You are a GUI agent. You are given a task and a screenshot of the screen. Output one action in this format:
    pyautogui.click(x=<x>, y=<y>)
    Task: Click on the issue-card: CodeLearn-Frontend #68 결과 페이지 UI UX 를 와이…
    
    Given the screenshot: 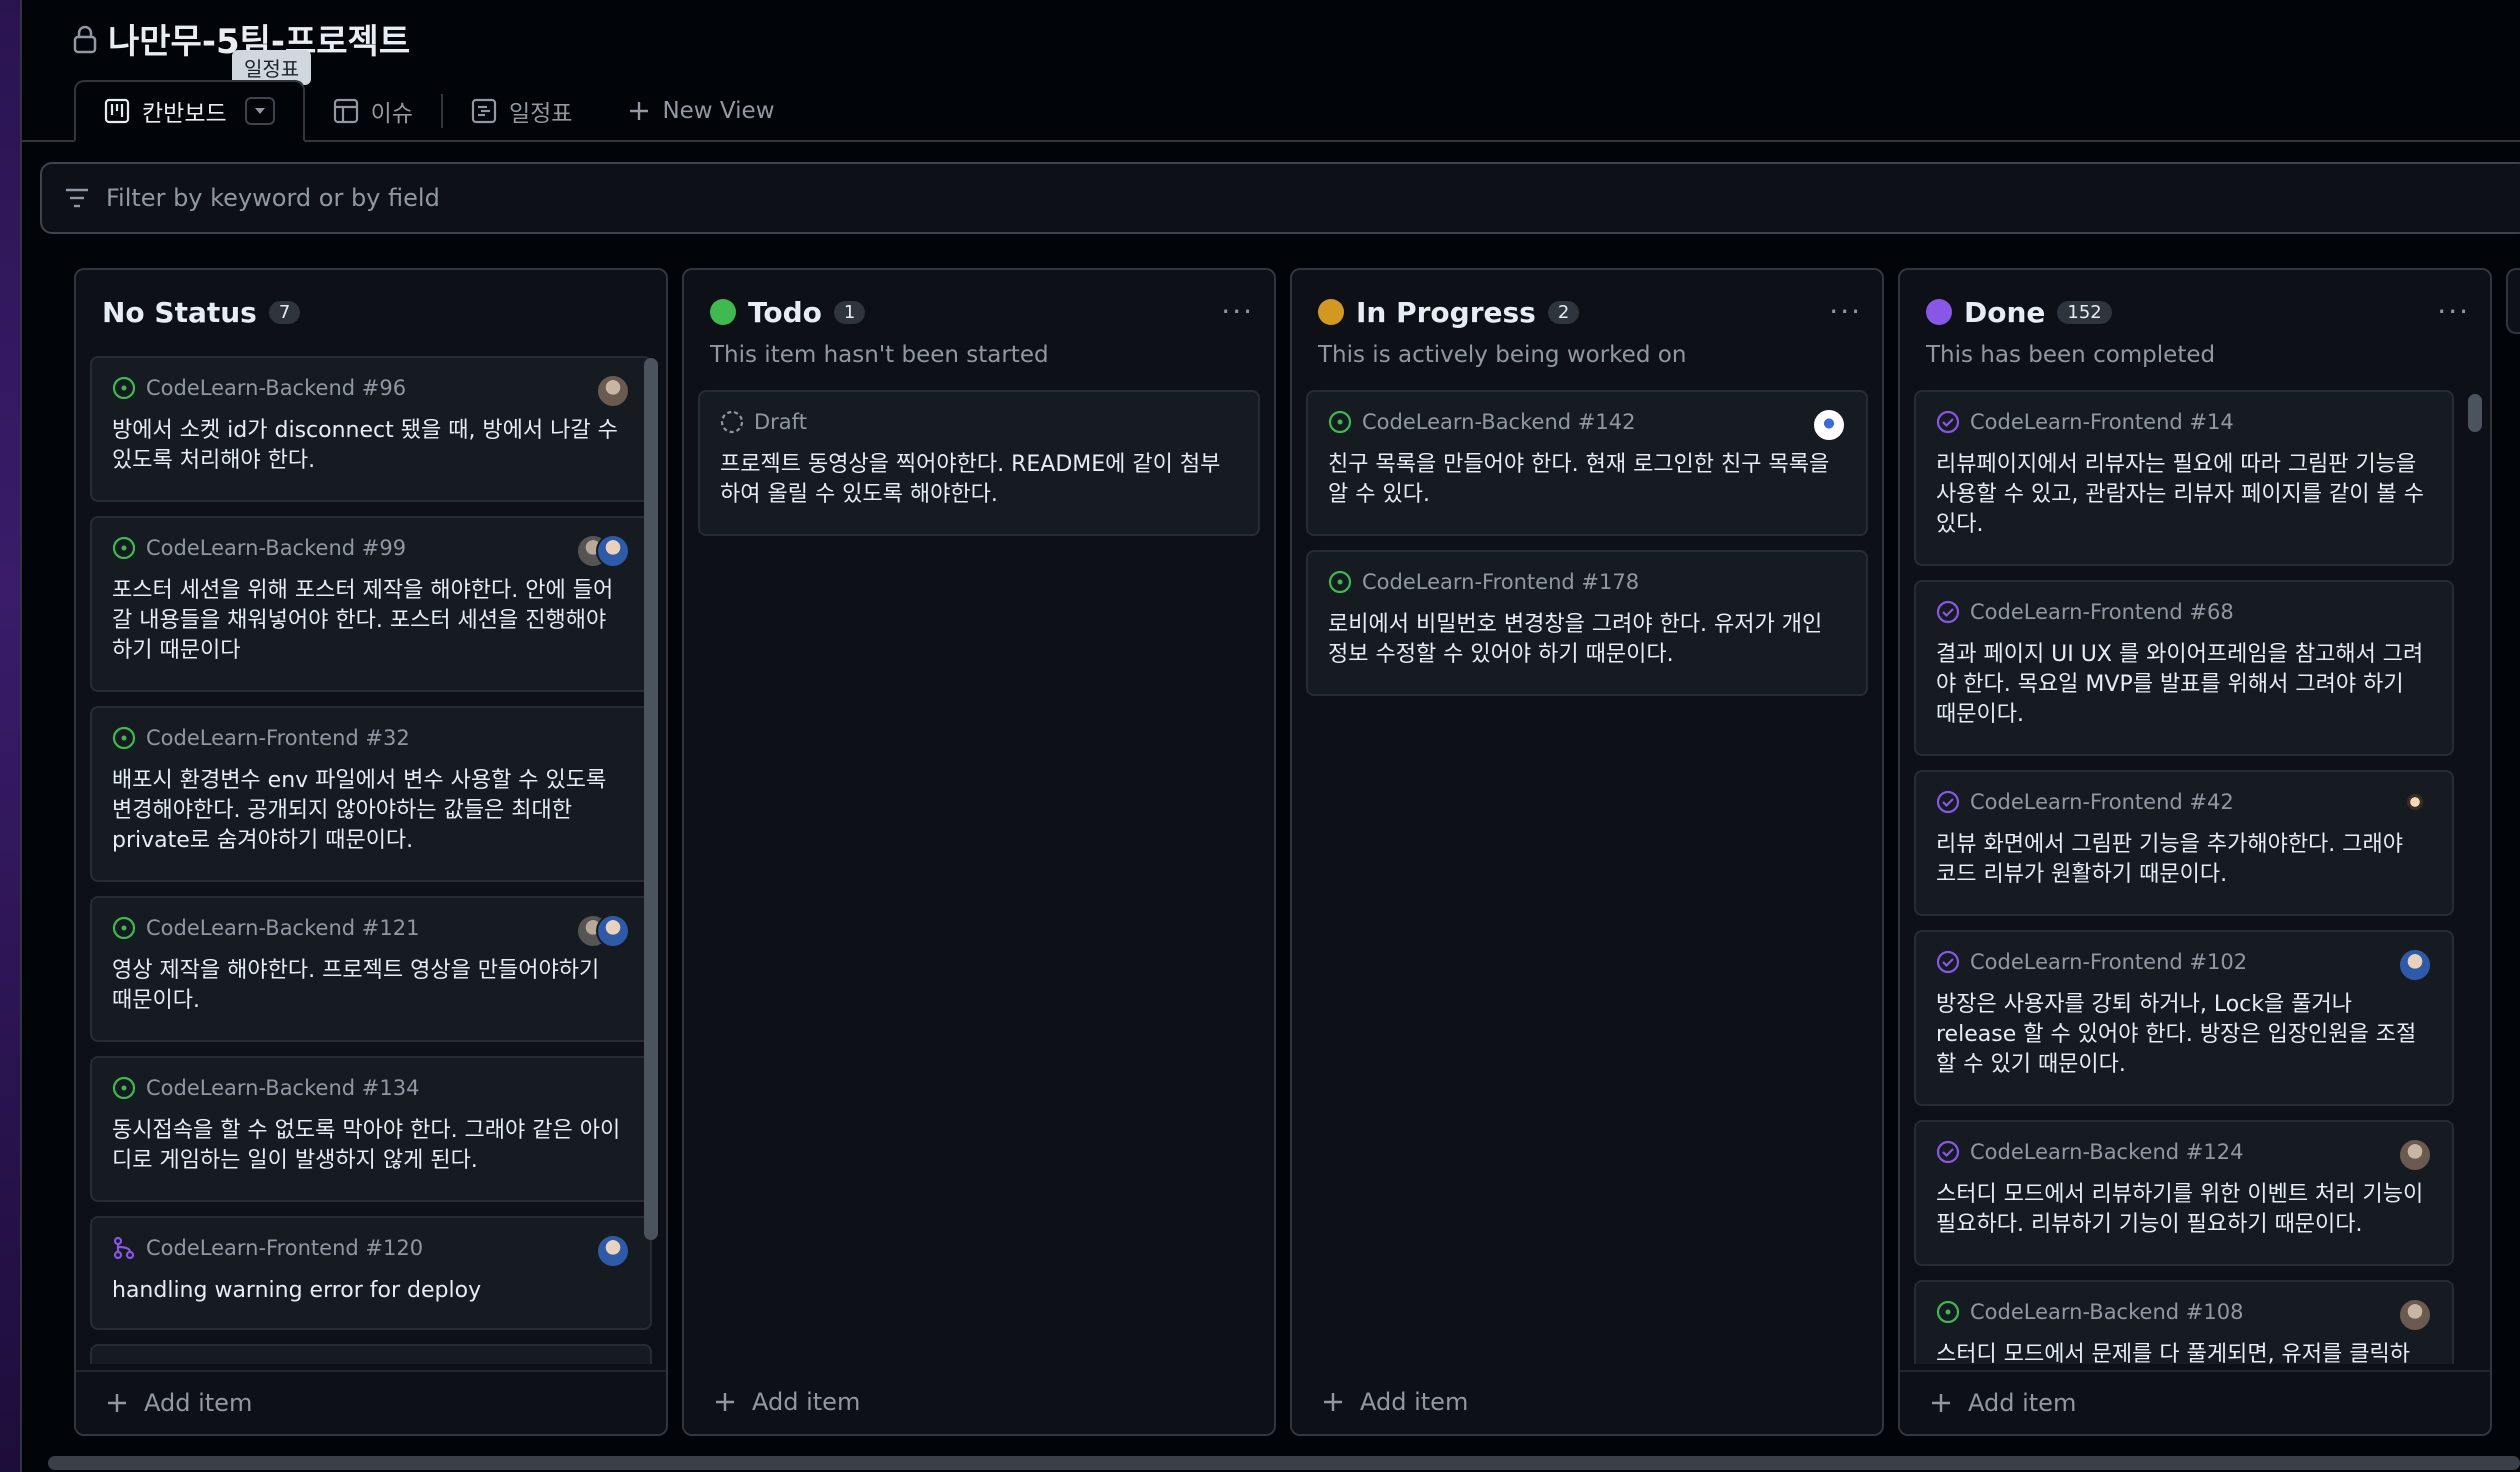 What is the action you would take?
    pyautogui.click(x=2184, y=668)
    